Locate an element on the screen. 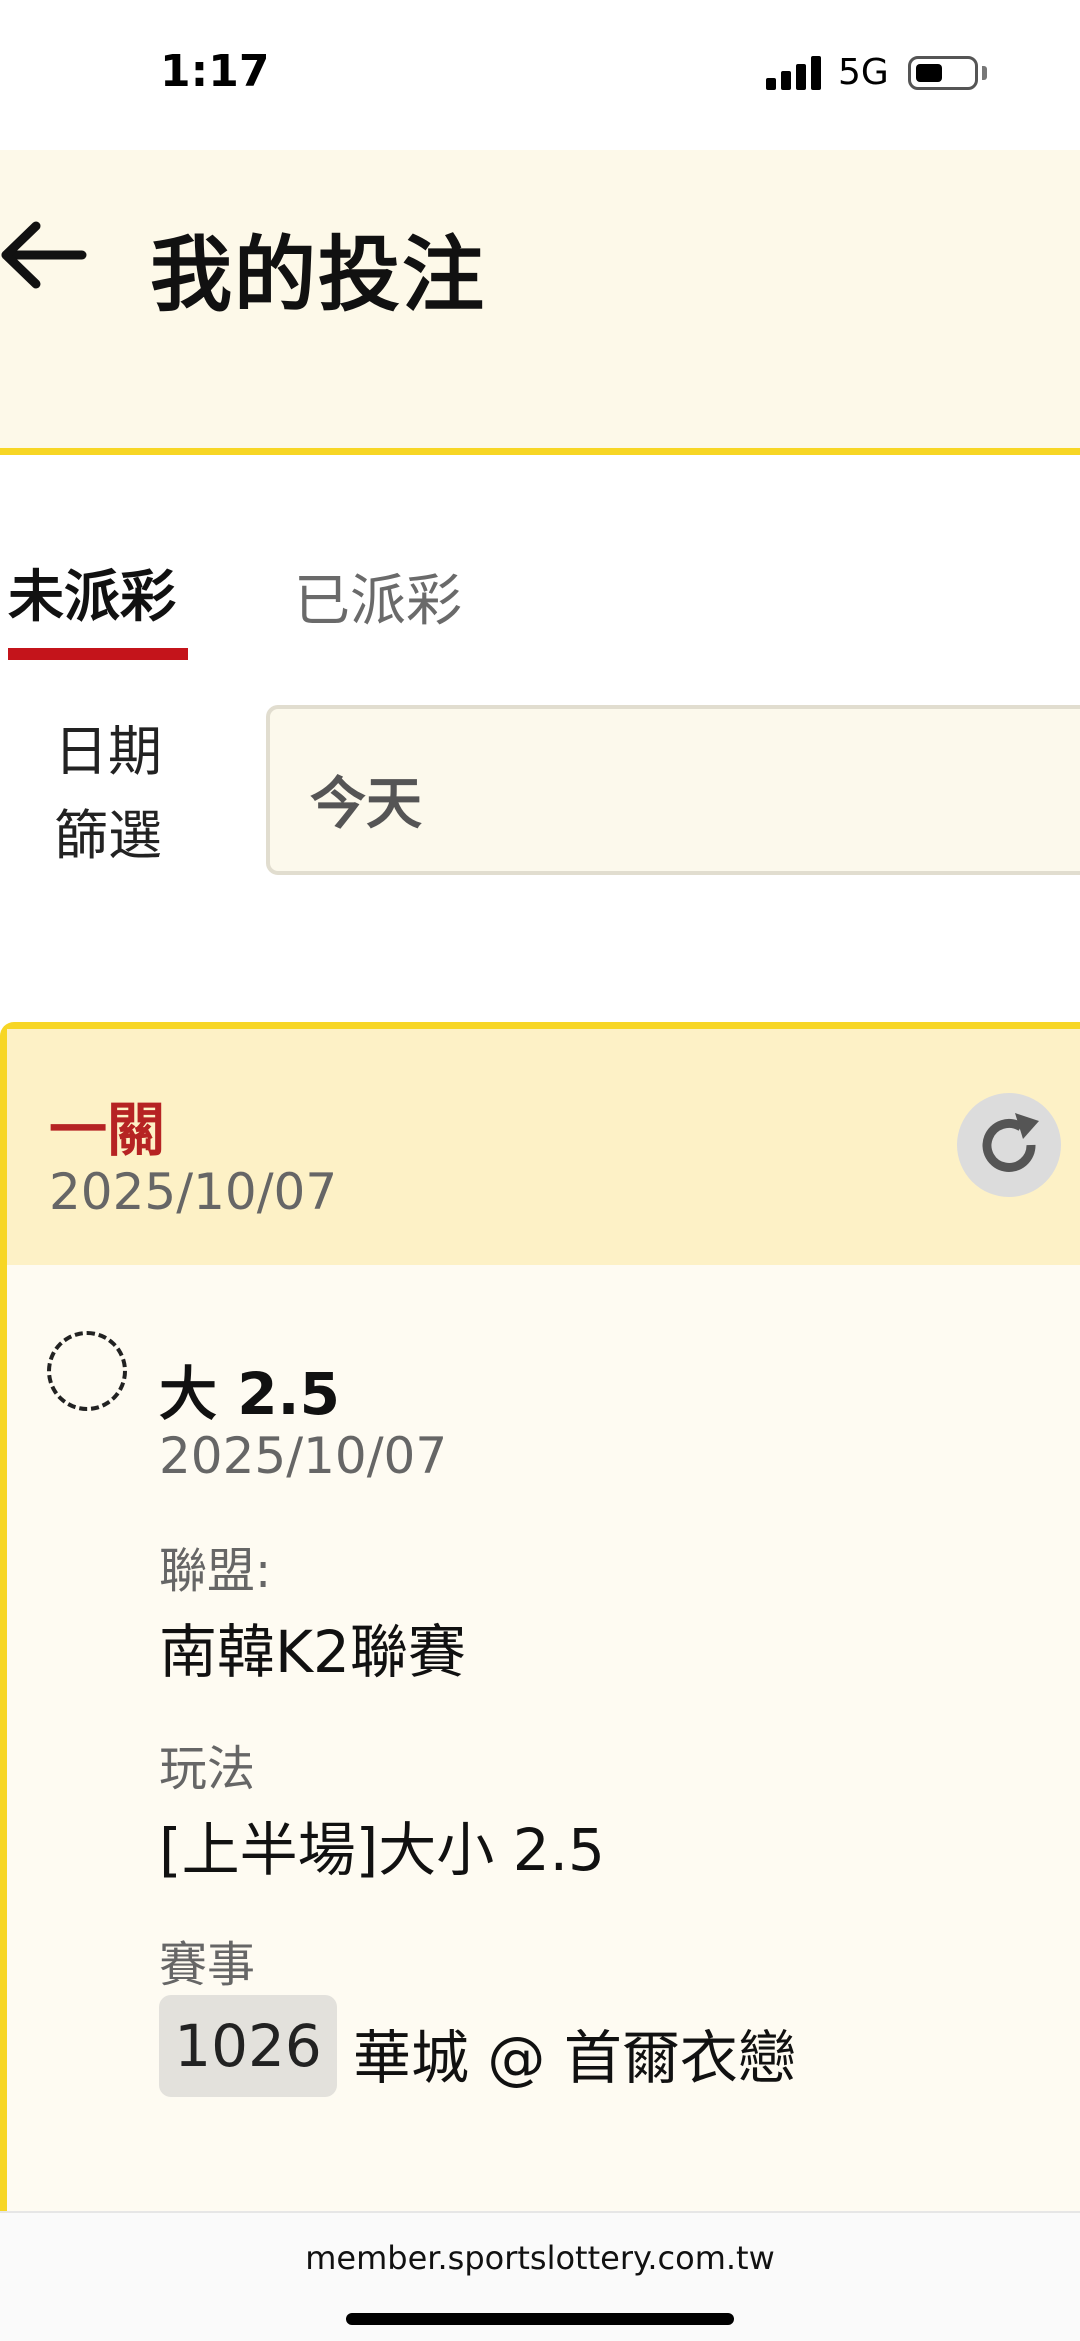 This screenshot has width=1080, height=2341. arrow-left-icon is located at coordinates (45, 255).